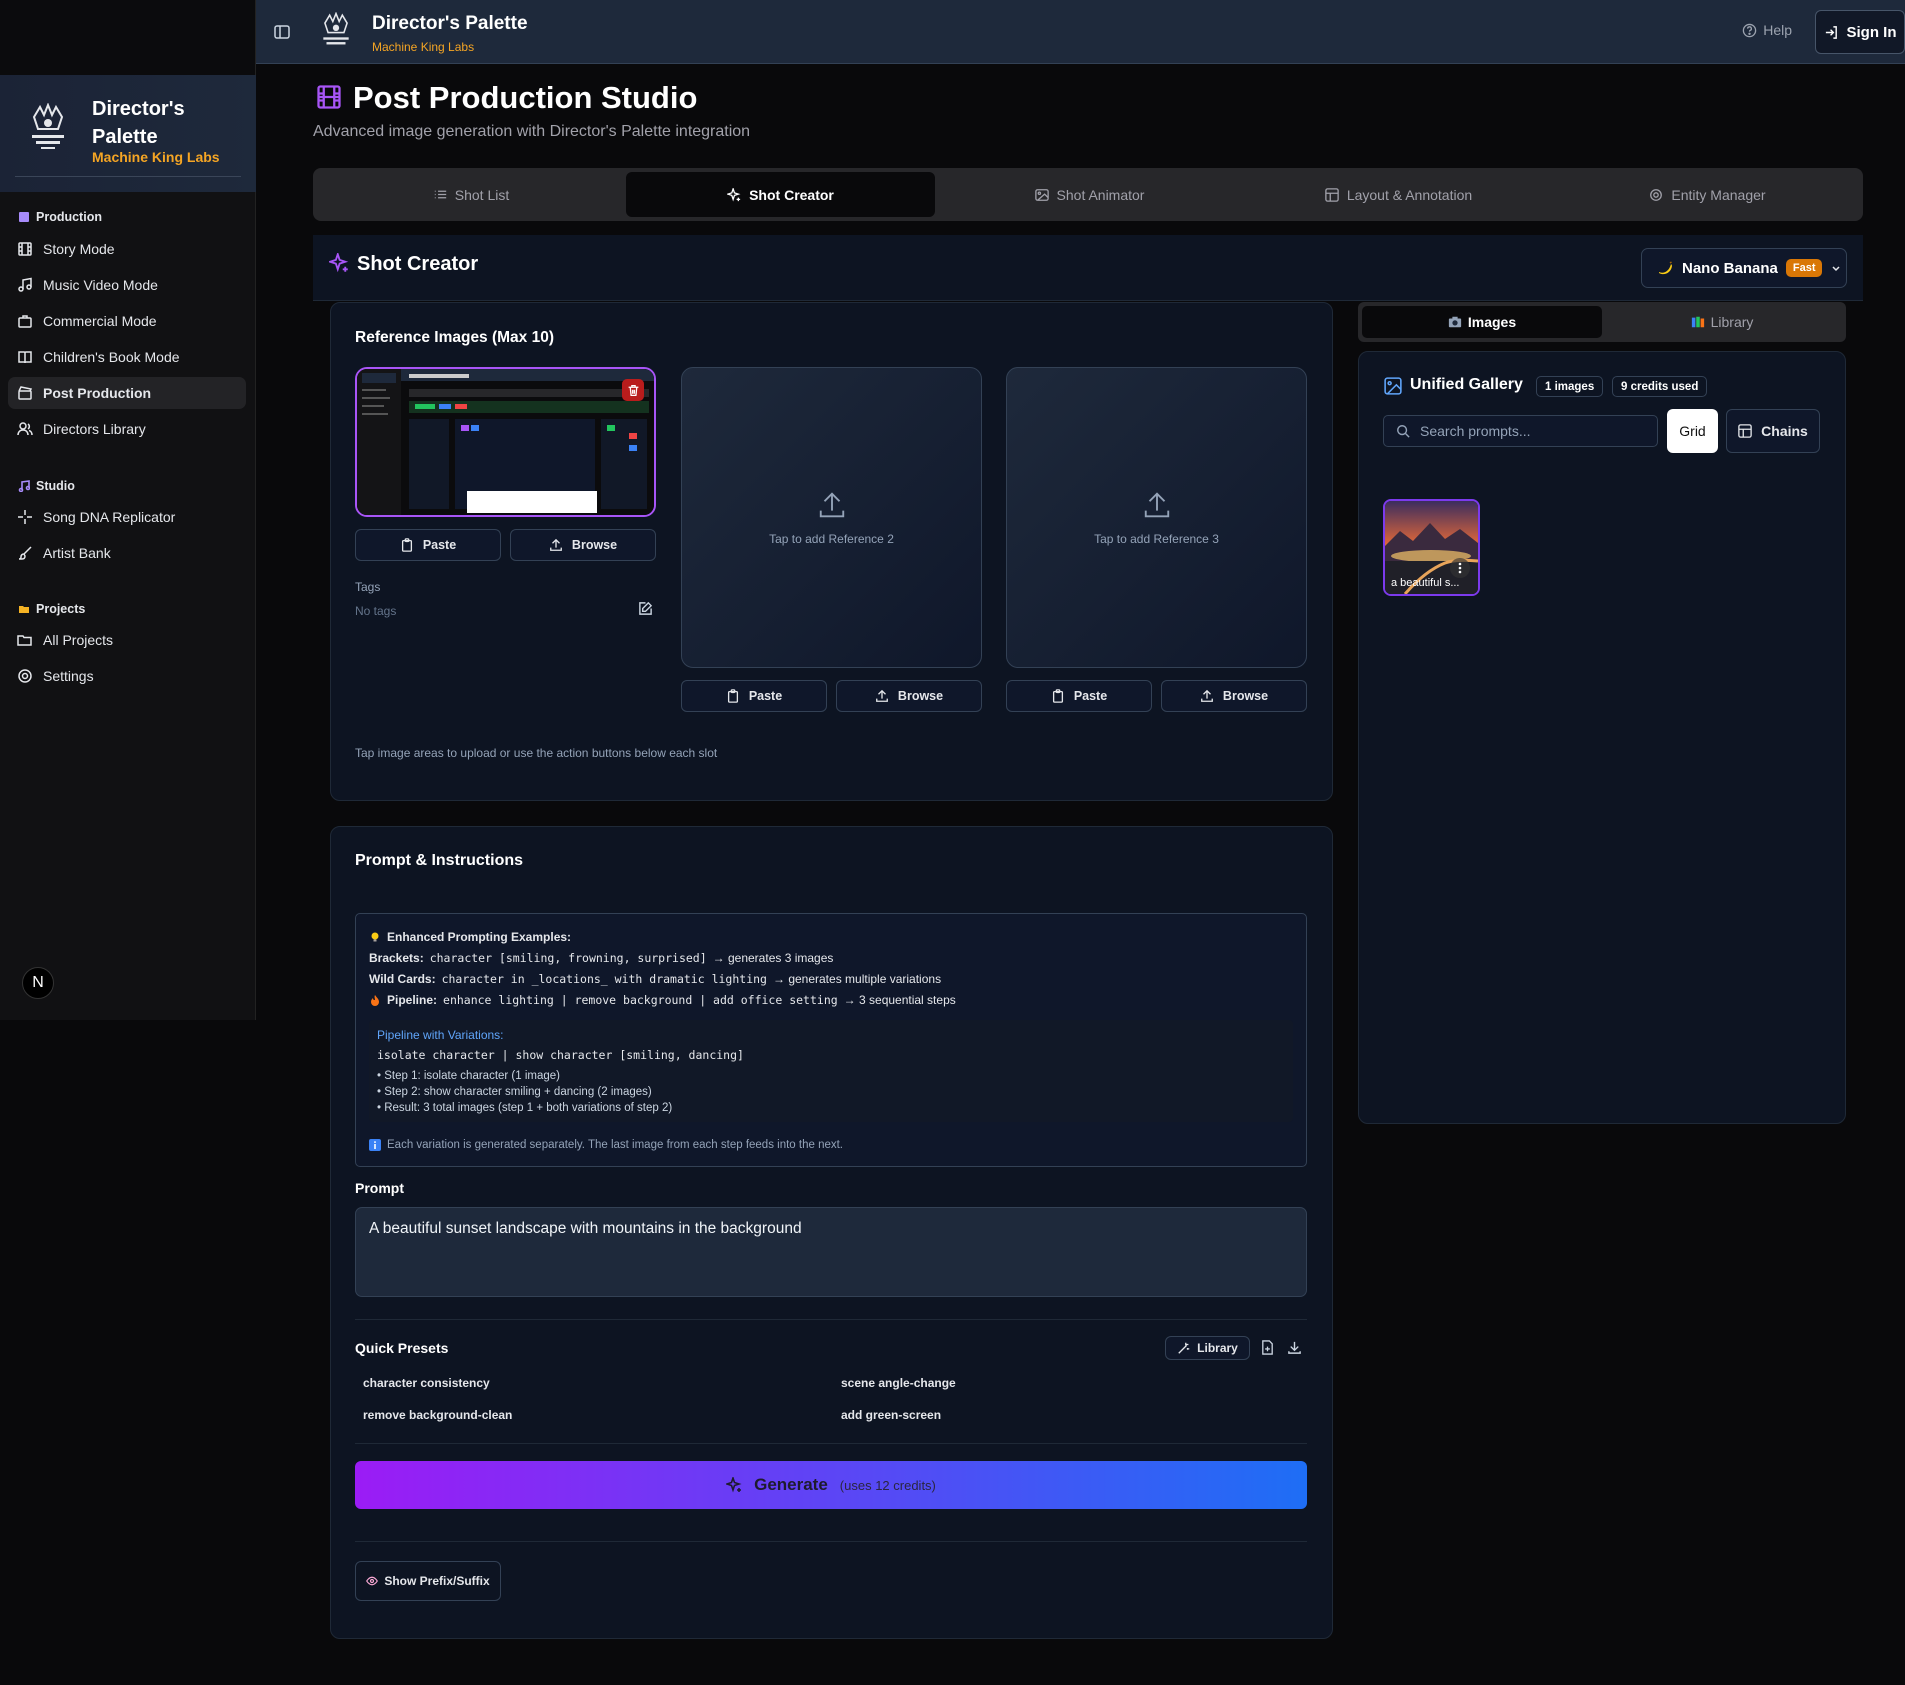 This screenshot has width=1905, height=1685. I want to click on browse-button-2: Browse, so click(909, 696).